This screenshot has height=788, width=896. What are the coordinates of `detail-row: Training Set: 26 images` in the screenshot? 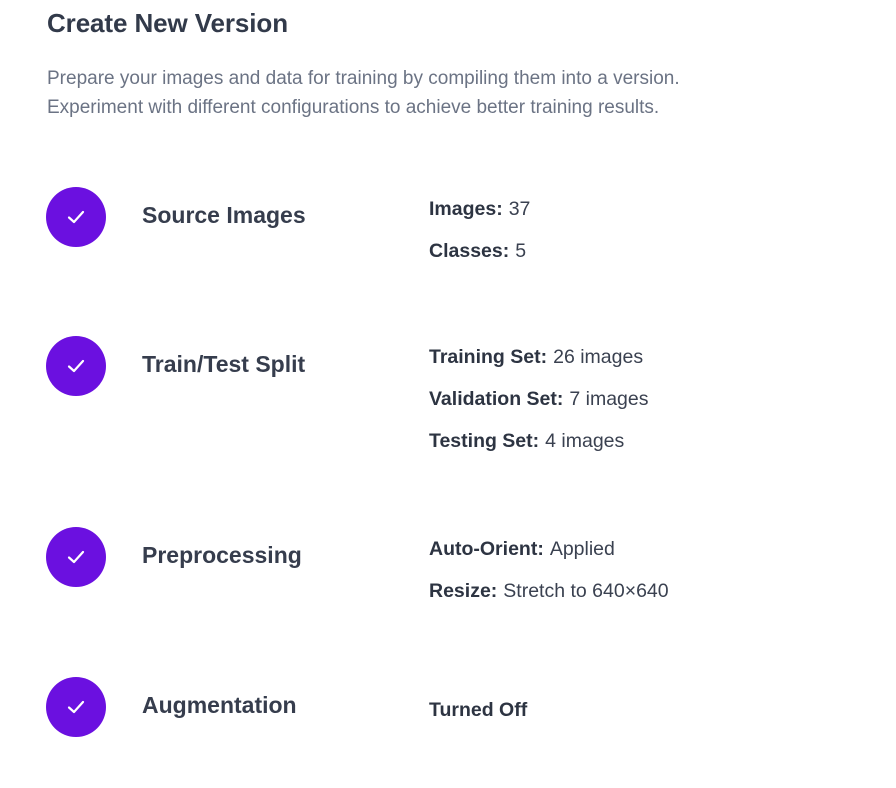 It's located at (538, 357).